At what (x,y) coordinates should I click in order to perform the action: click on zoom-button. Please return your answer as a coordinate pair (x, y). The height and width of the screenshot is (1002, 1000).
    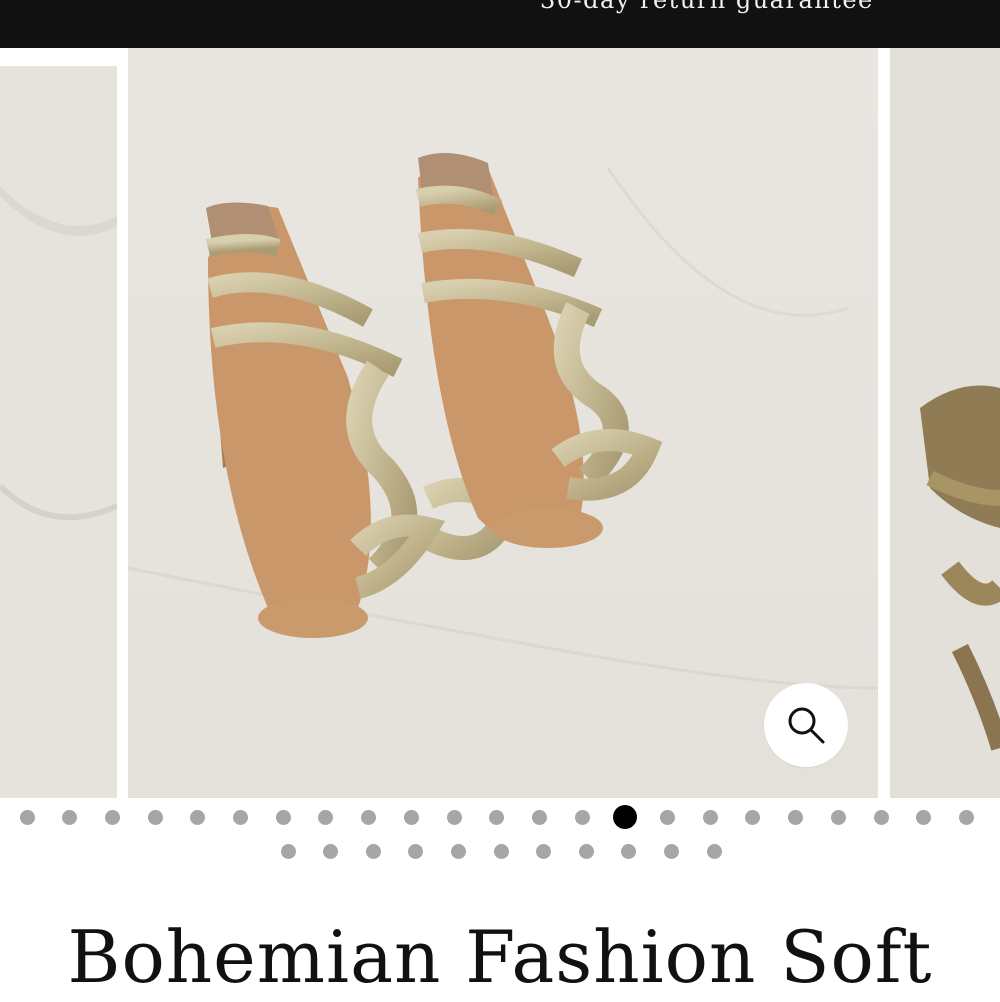
    Looking at the image, I should click on (806, 725).